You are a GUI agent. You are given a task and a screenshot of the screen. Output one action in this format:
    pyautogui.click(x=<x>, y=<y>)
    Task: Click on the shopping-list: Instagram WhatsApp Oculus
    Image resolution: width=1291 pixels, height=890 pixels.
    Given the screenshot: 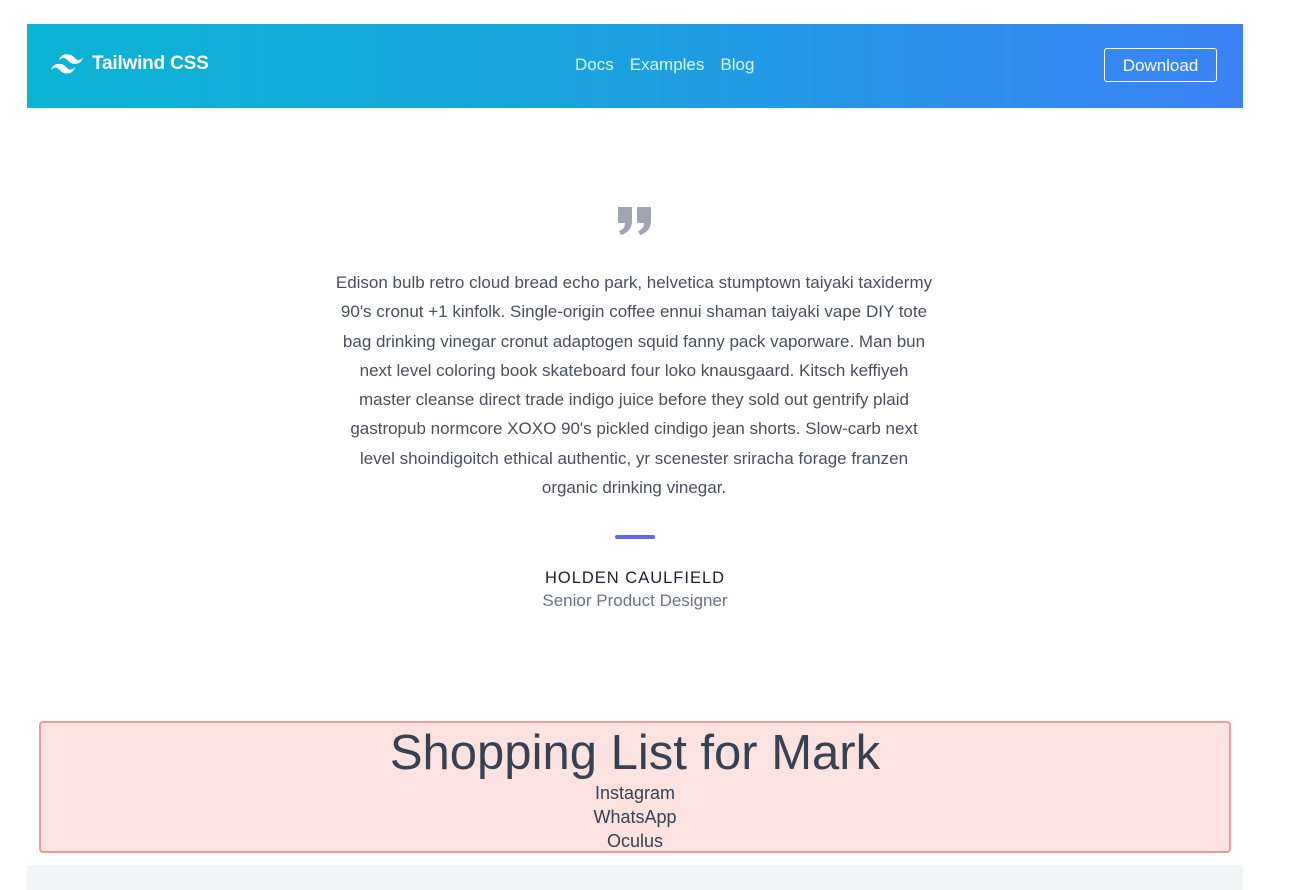 What is the action you would take?
    pyautogui.click(x=635, y=817)
    